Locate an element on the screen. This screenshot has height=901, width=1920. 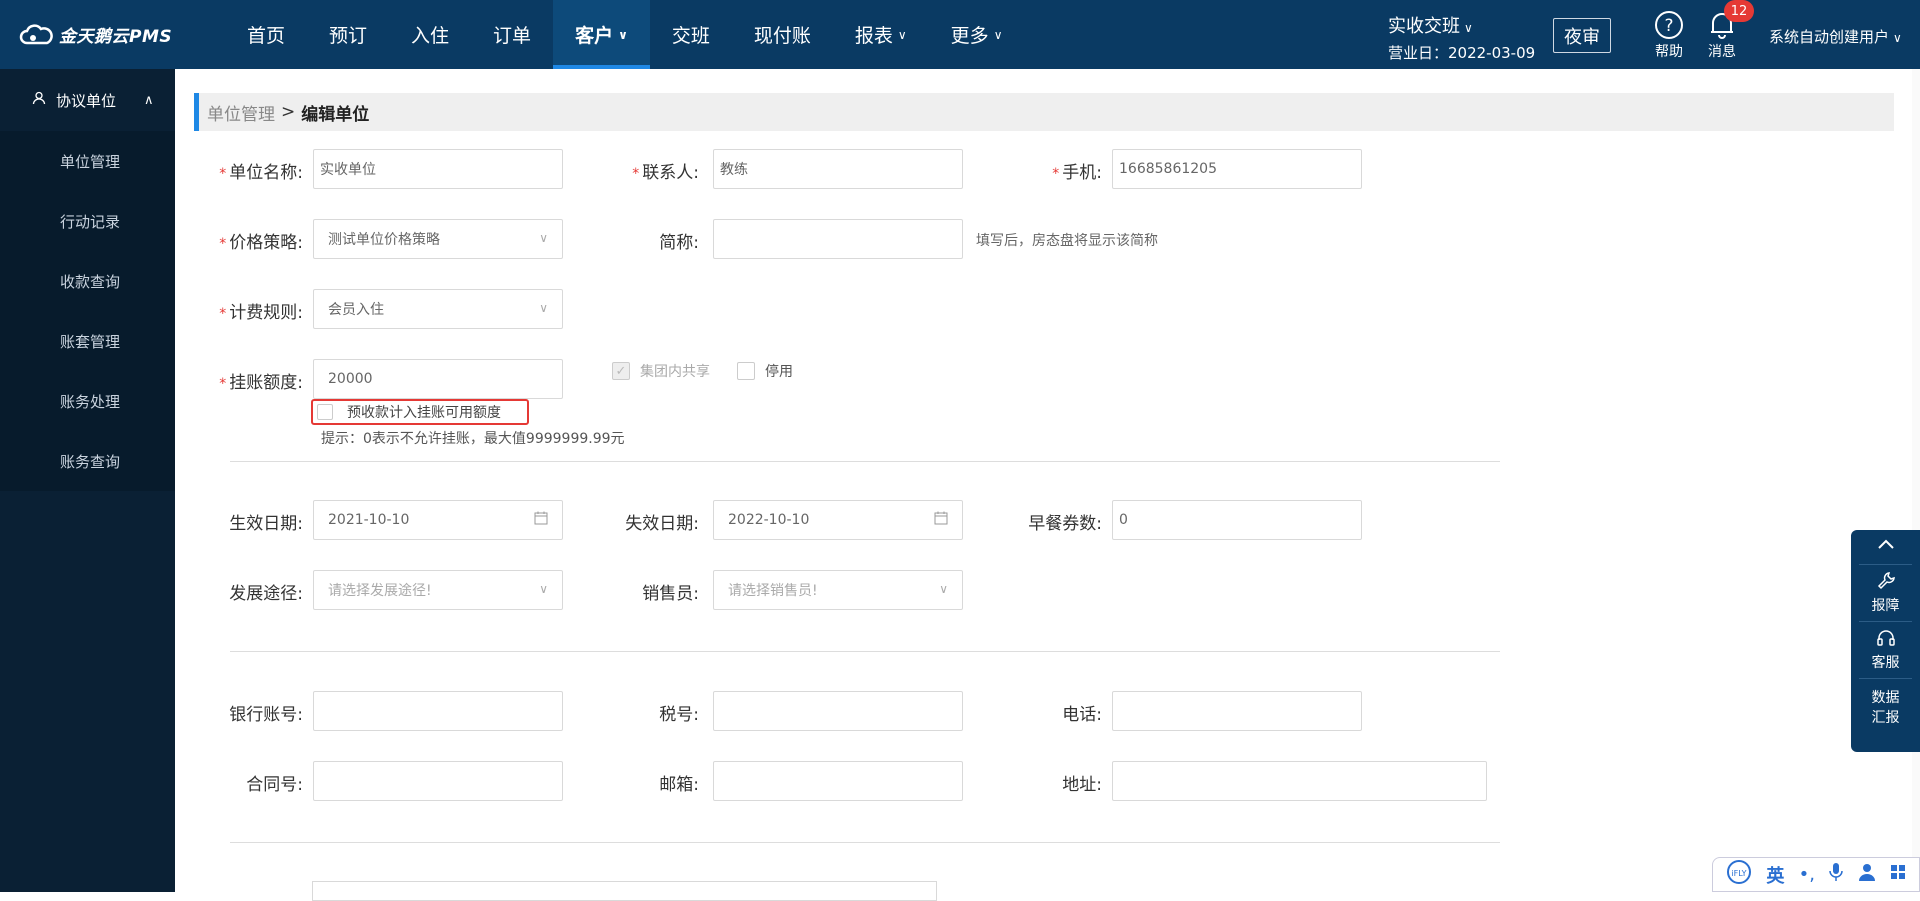
start-date-input: 2021-10-10 is located at coordinates (438, 520).